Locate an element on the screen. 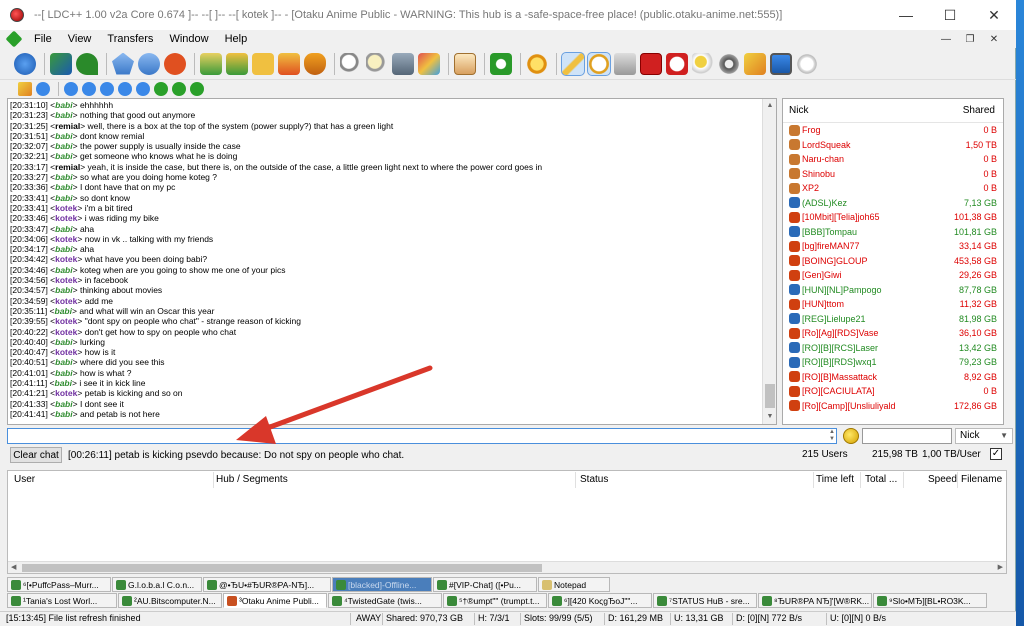 The image size is (1024, 626). pause-icon is located at coordinates (107, 89).